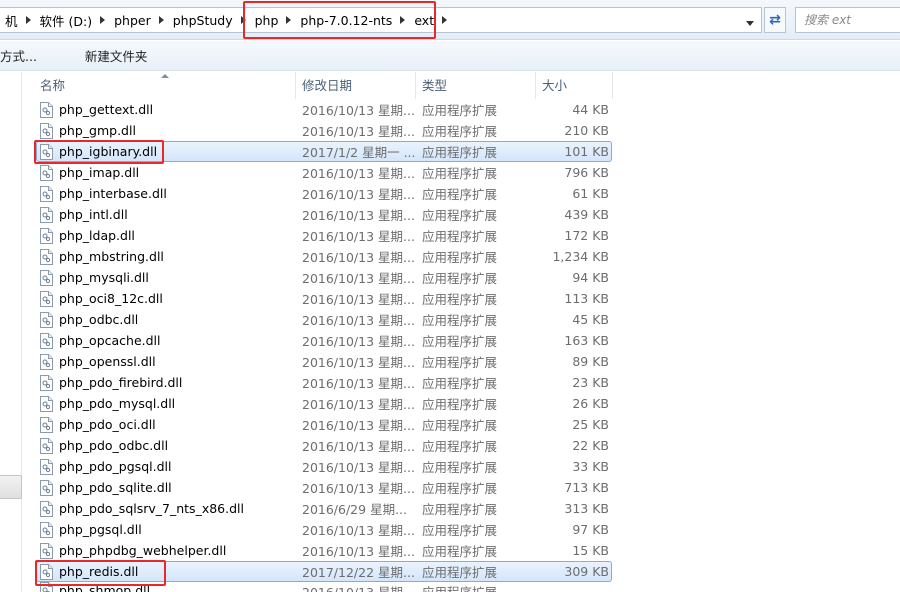 Image resolution: width=900 pixels, height=592 pixels. I want to click on file-name: php_opcache.dll, so click(110, 340).